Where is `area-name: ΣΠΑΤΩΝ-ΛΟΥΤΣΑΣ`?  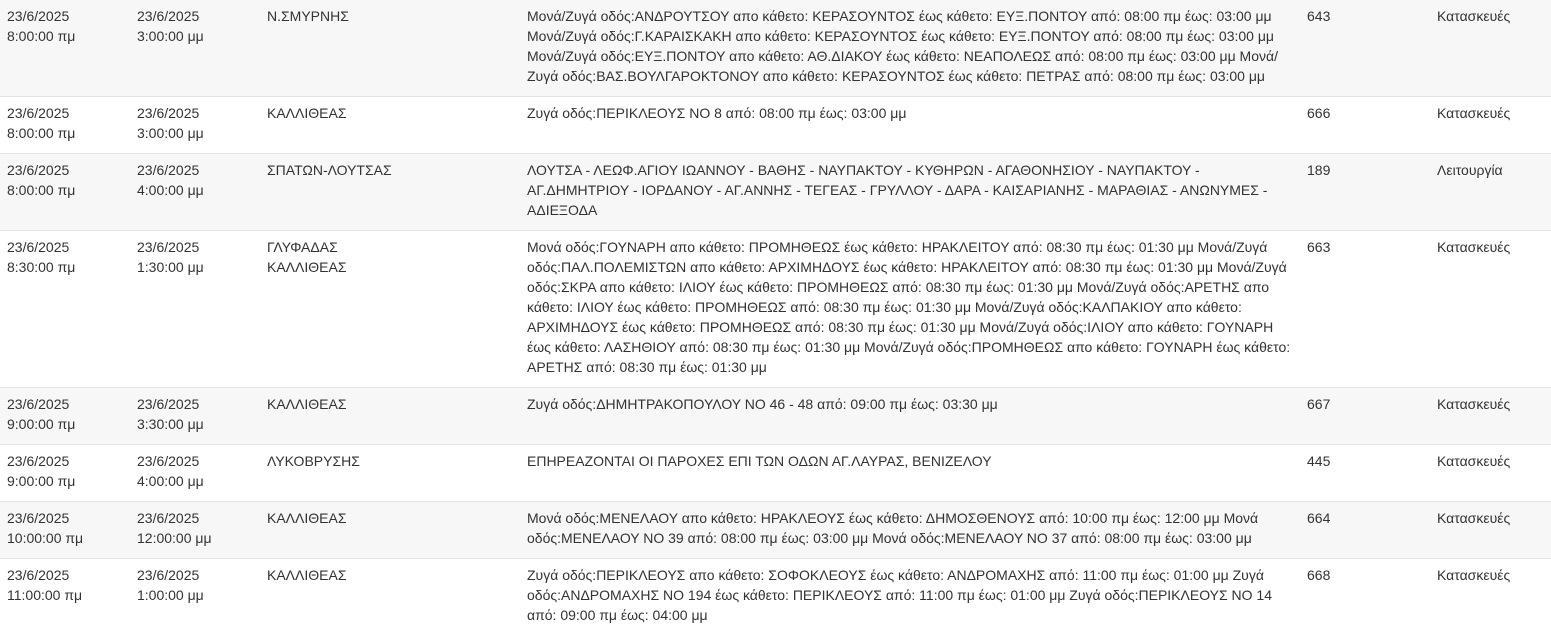 area-name: ΣΠΑΤΩΝ-ΛΟΥΤΣΑΣ is located at coordinates (390, 170).